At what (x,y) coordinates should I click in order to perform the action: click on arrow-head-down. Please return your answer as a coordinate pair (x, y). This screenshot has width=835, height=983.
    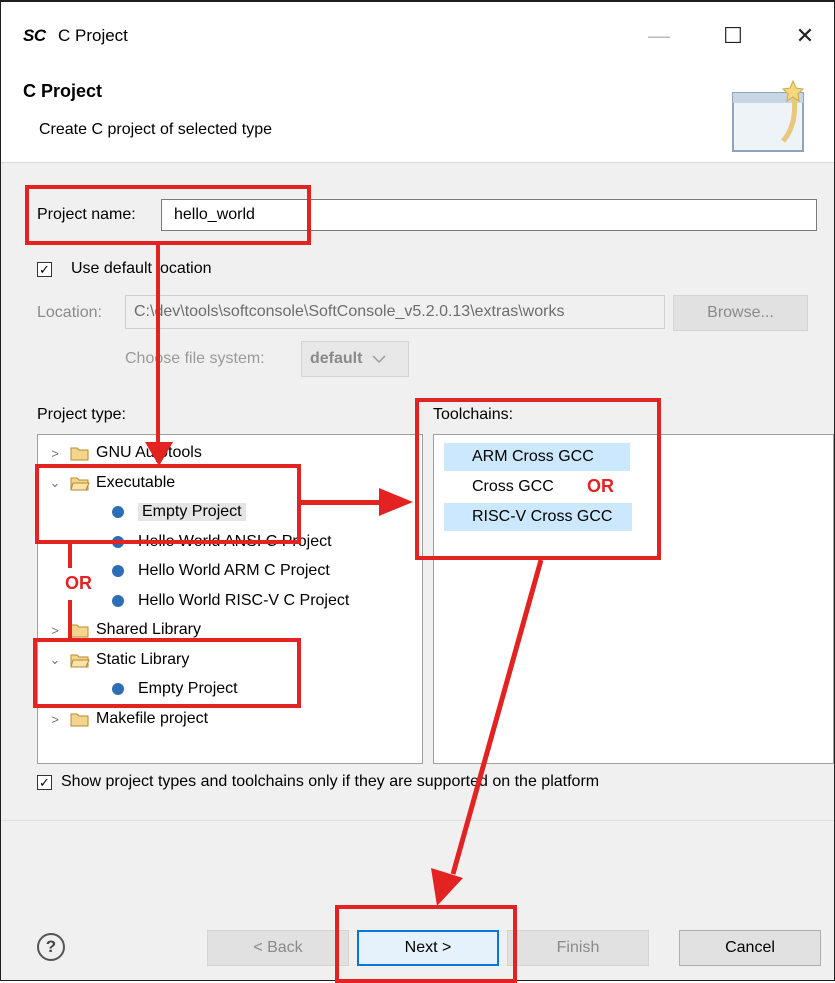
    Looking at the image, I should click on (159, 454).